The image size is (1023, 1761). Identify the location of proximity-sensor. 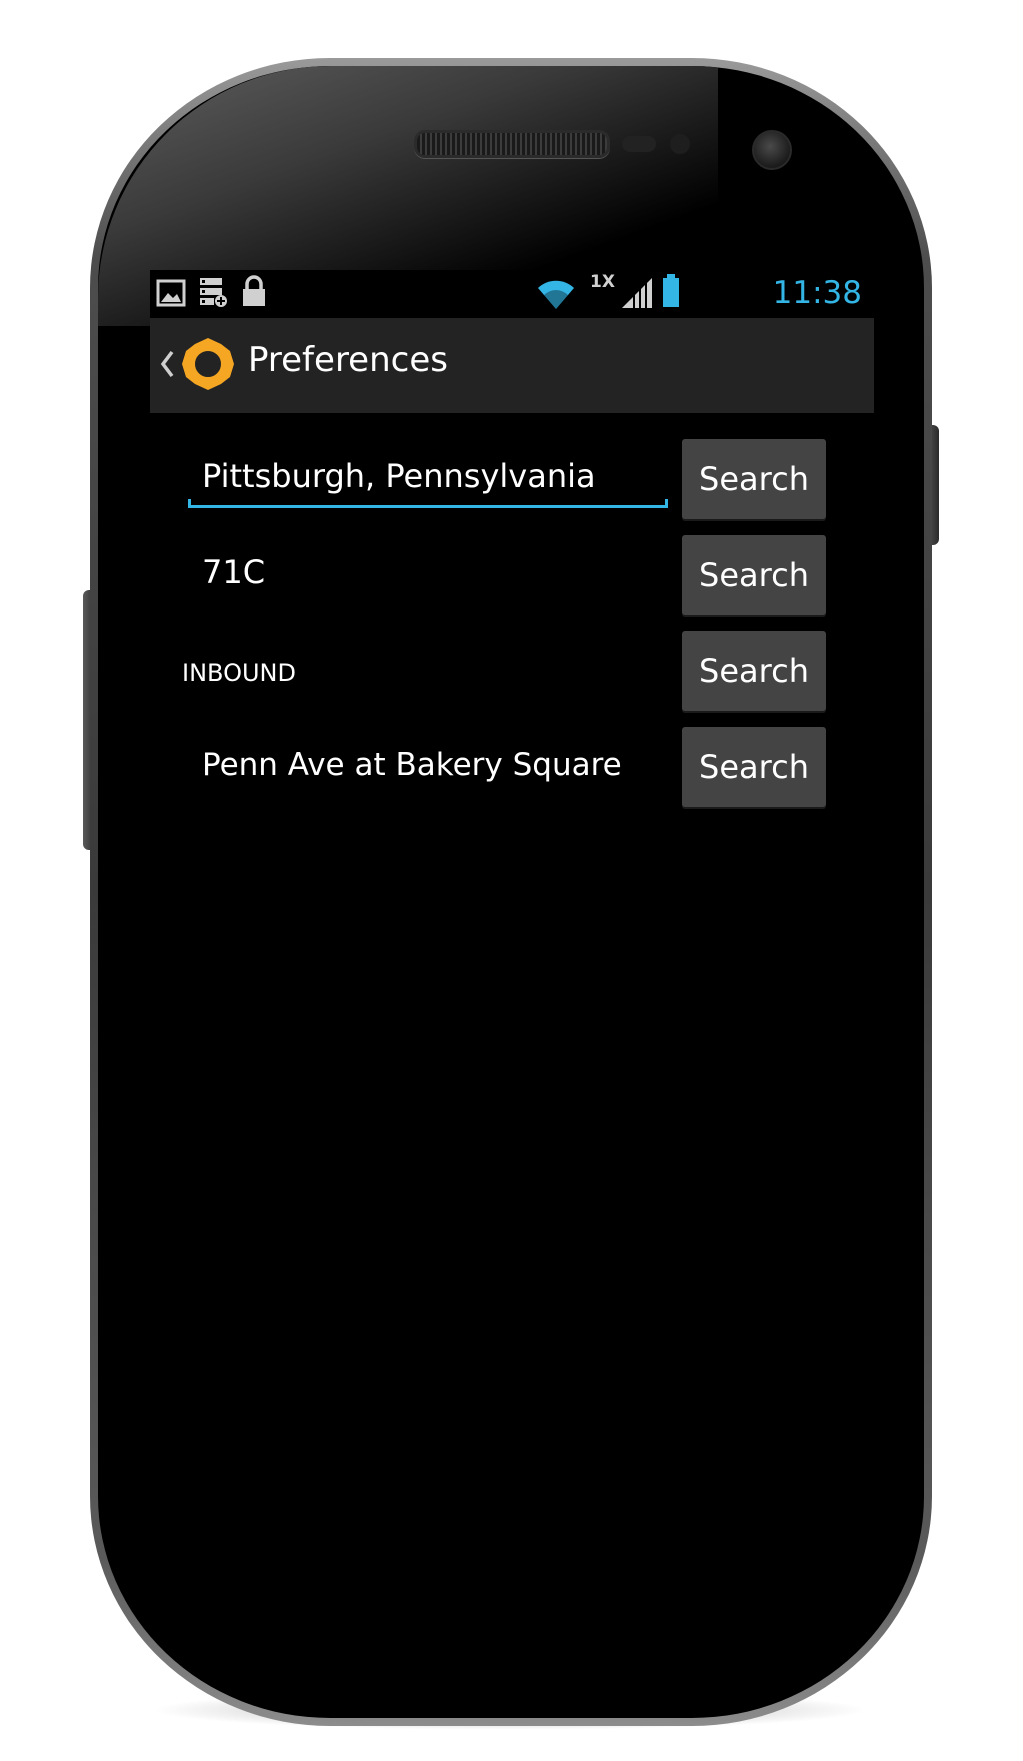
(639, 144).